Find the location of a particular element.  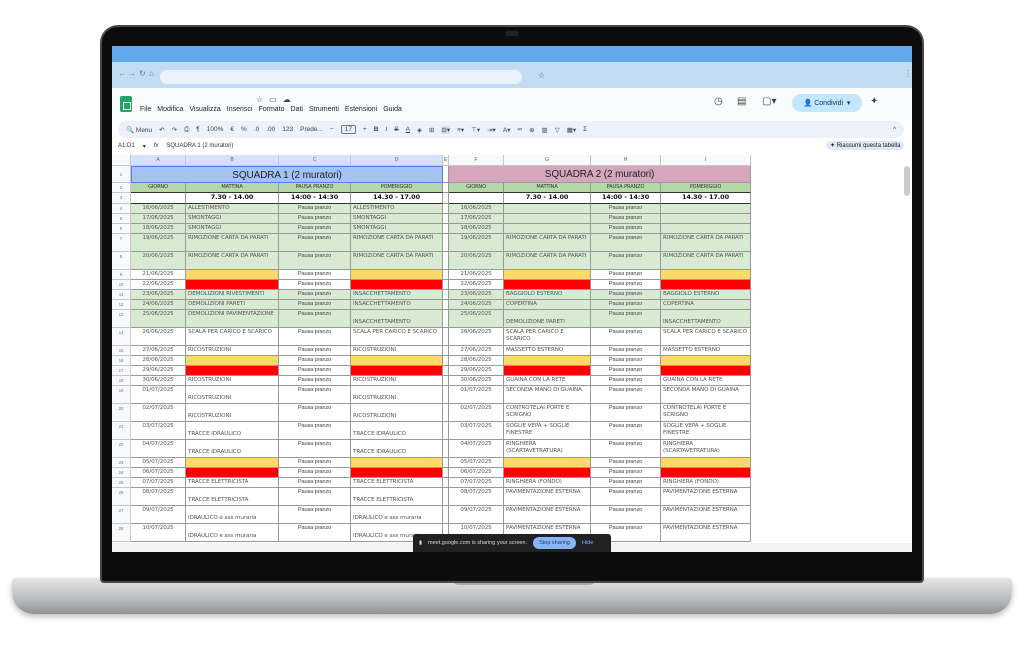

comments-icon: ▤ is located at coordinates (741, 101).